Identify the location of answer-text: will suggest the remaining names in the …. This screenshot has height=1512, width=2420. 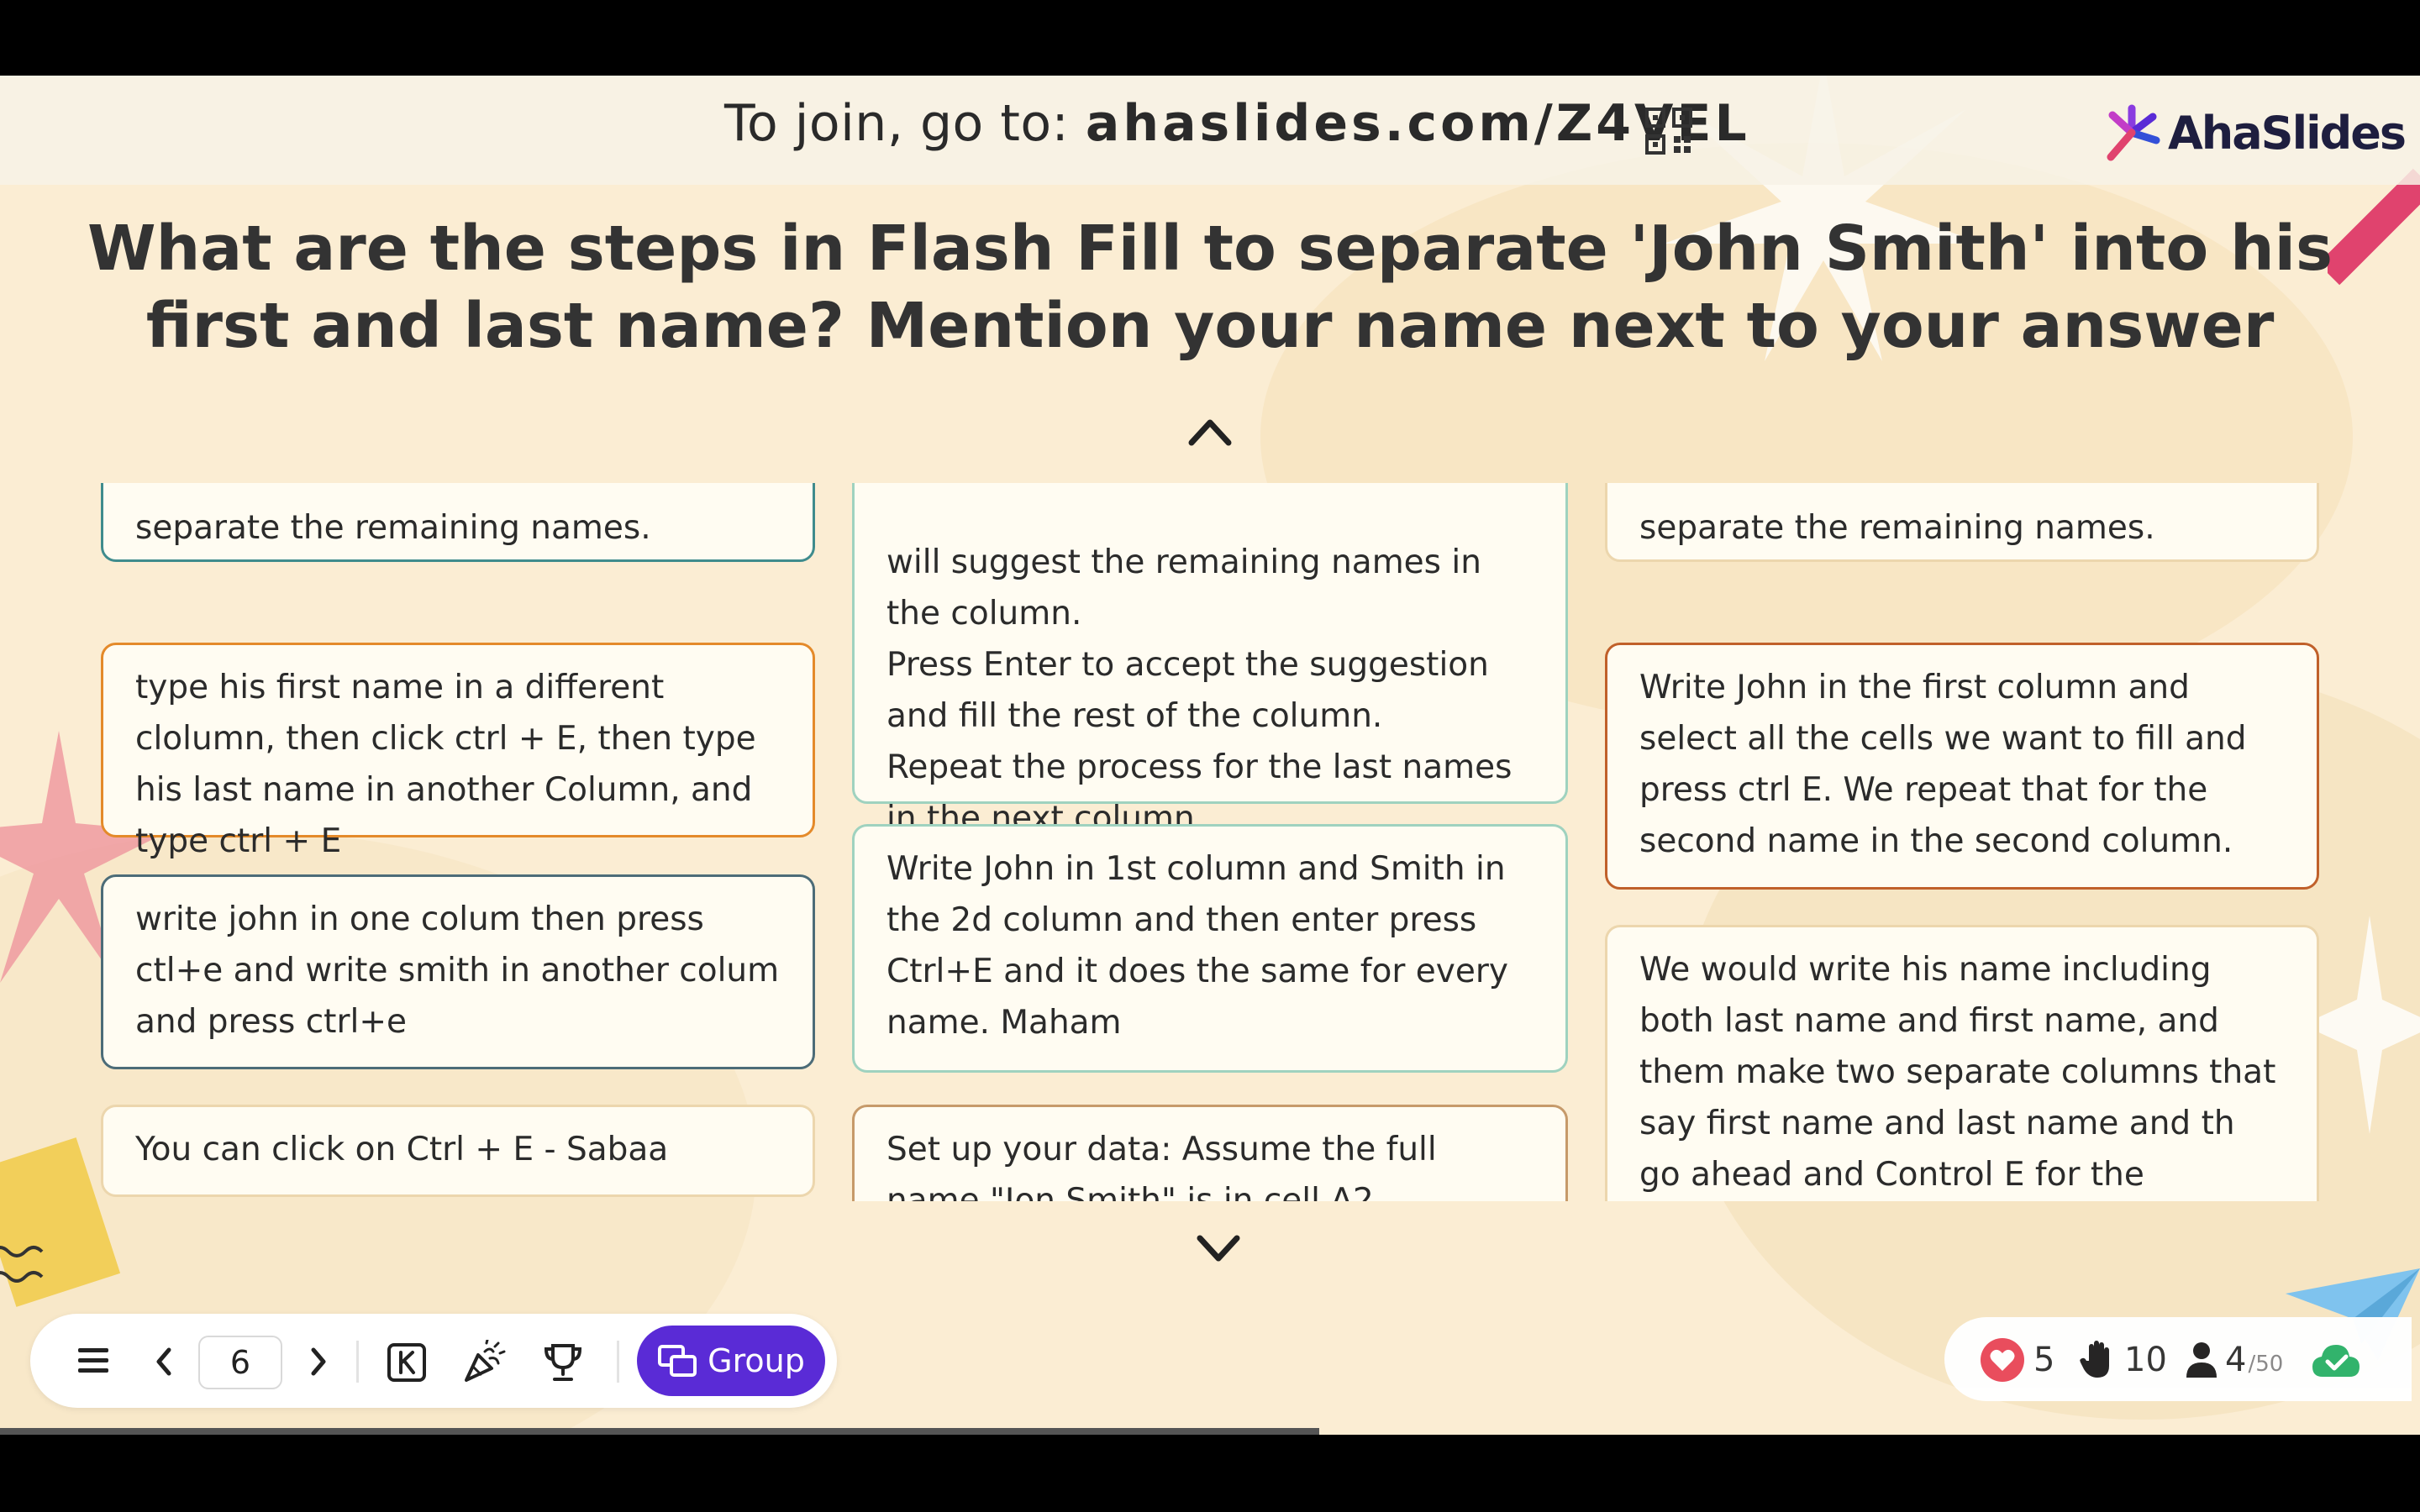
(1199, 690).